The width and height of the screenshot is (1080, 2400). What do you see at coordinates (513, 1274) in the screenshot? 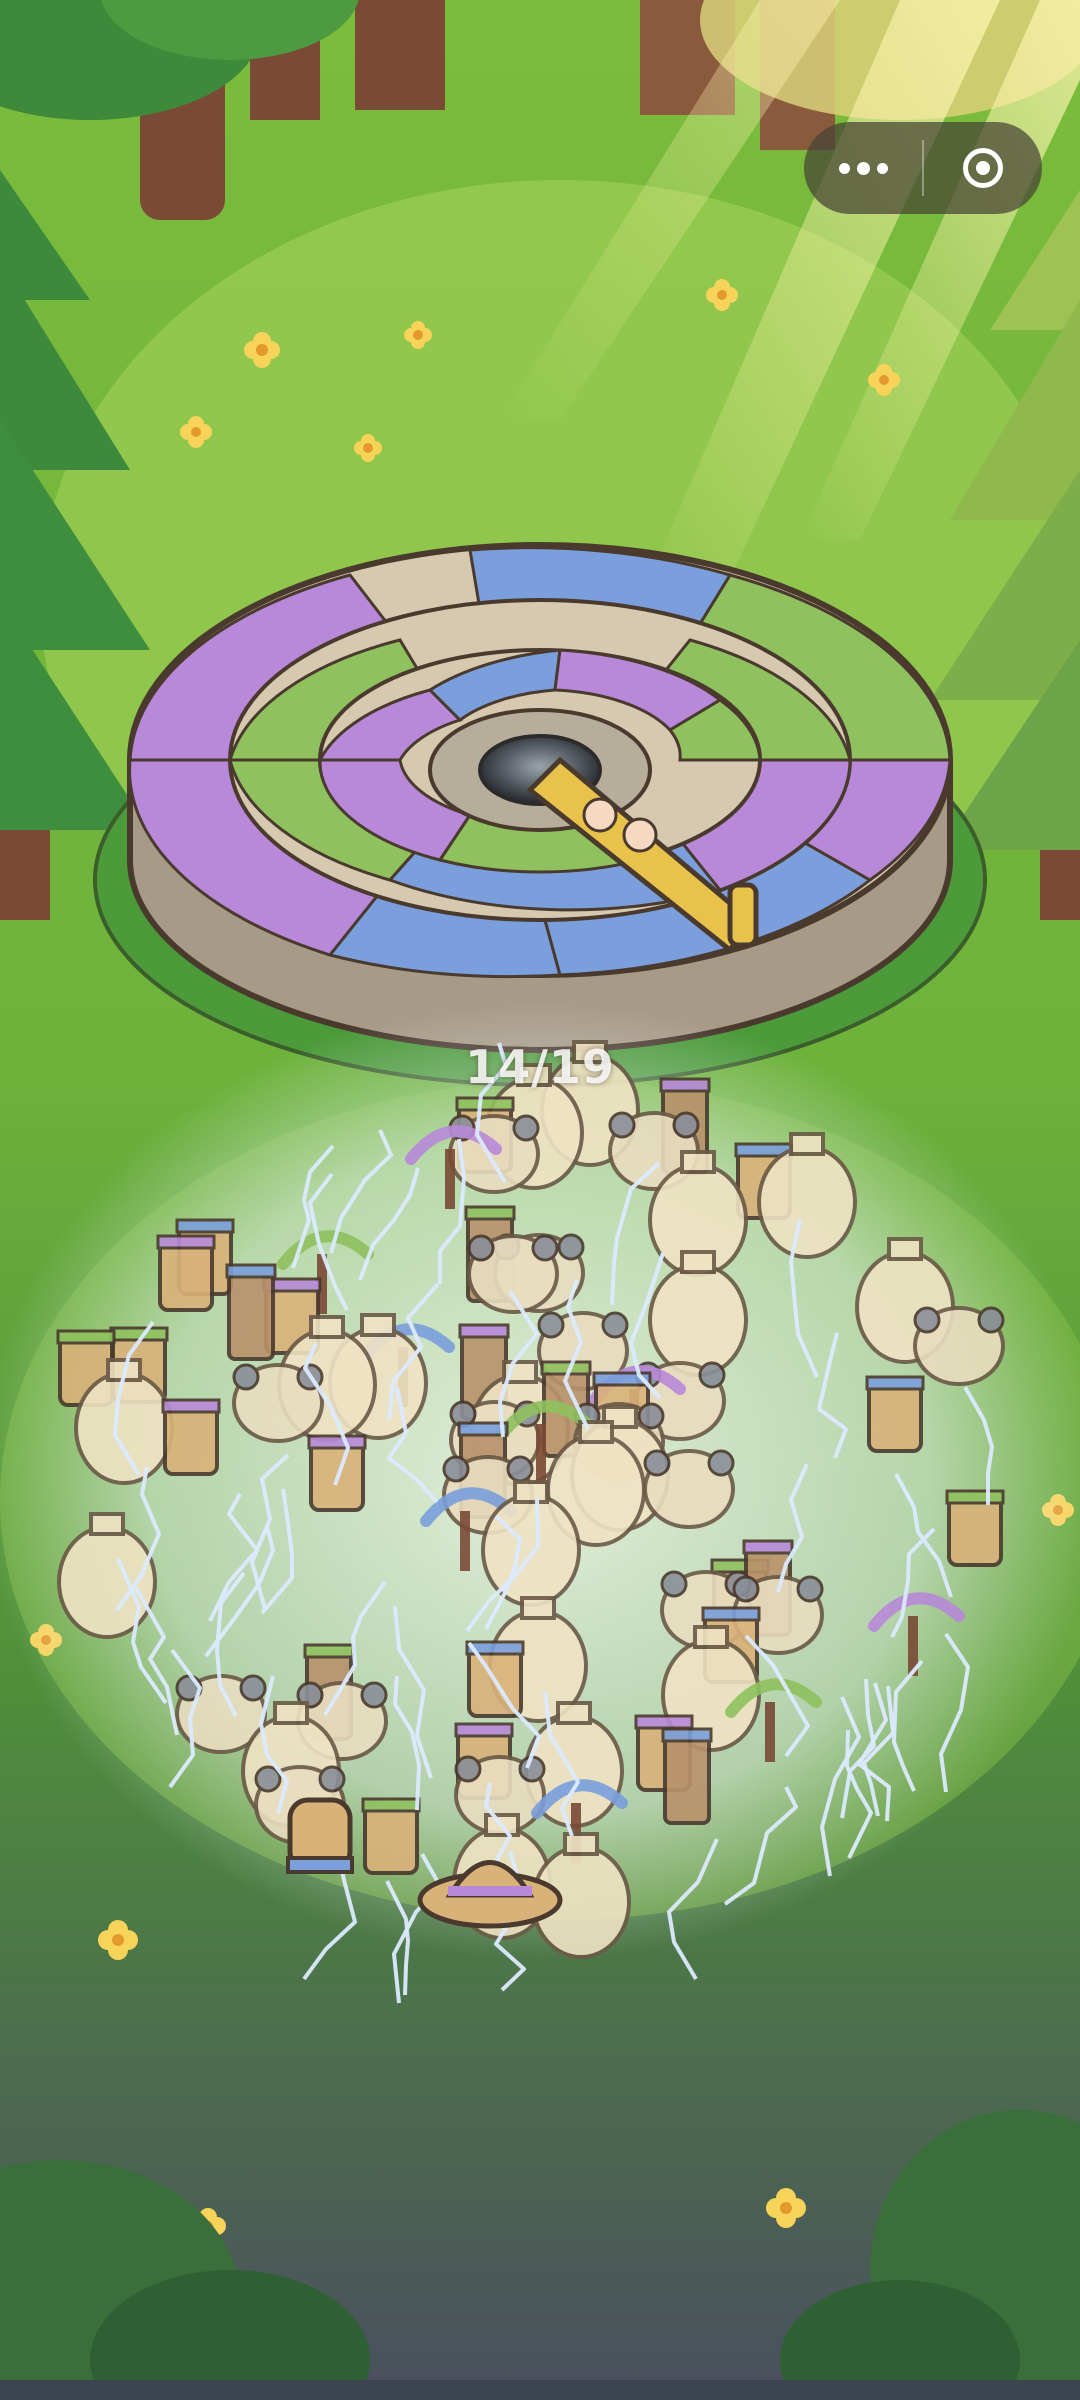
I see `hat-item` at bounding box center [513, 1274].